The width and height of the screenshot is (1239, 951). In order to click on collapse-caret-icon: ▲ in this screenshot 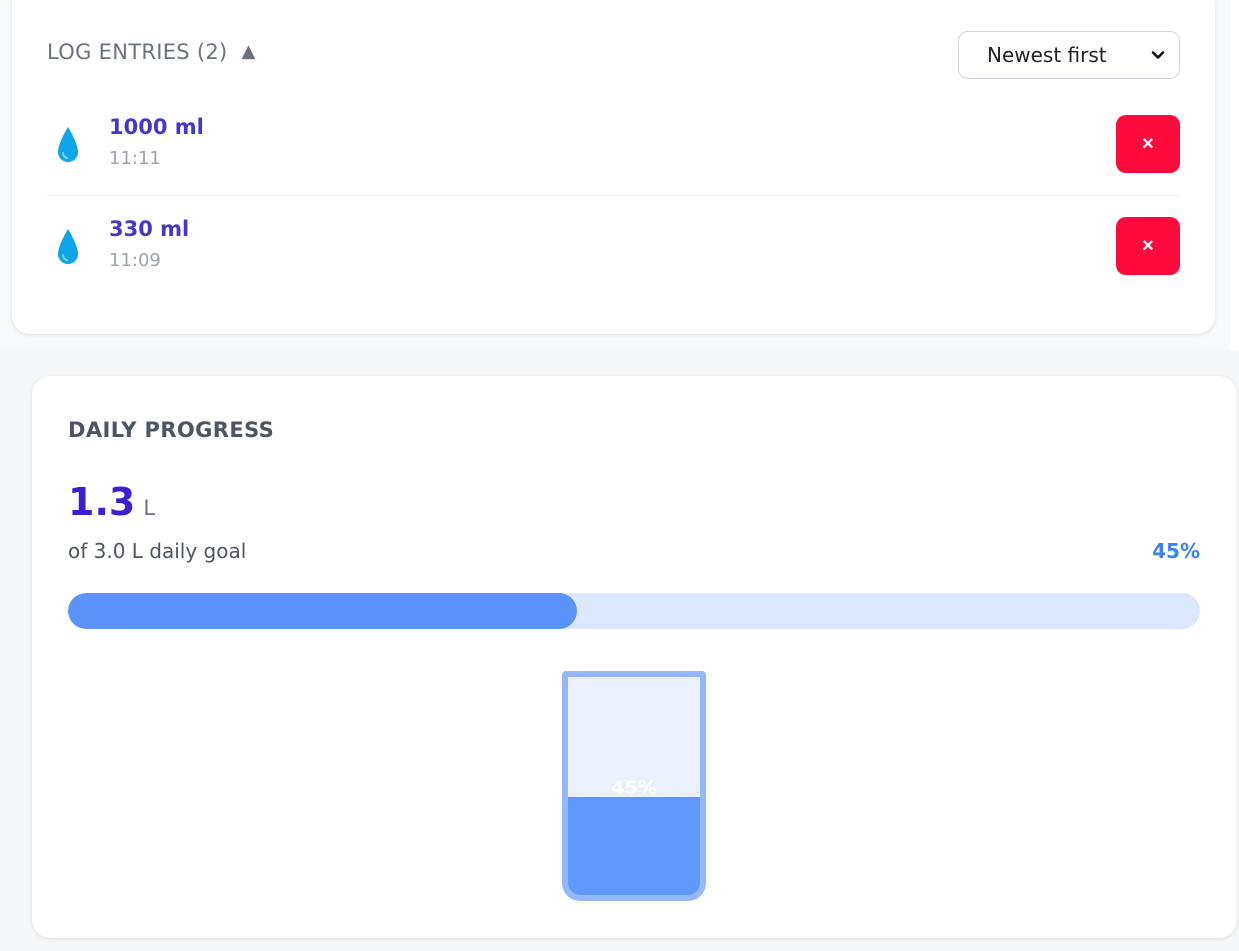, I will do `click(248, 51)`.